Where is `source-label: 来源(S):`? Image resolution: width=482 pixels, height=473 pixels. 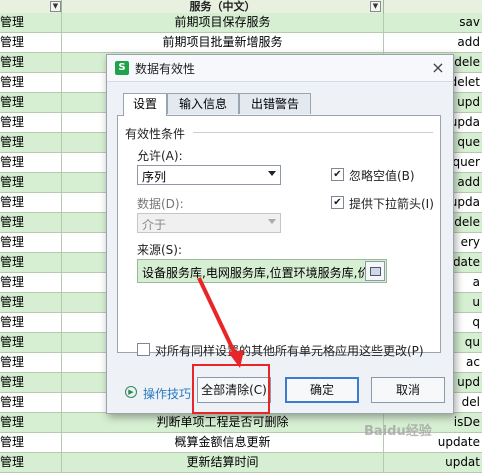 source-label: 来源(S): is located at coordinates (160, 250).